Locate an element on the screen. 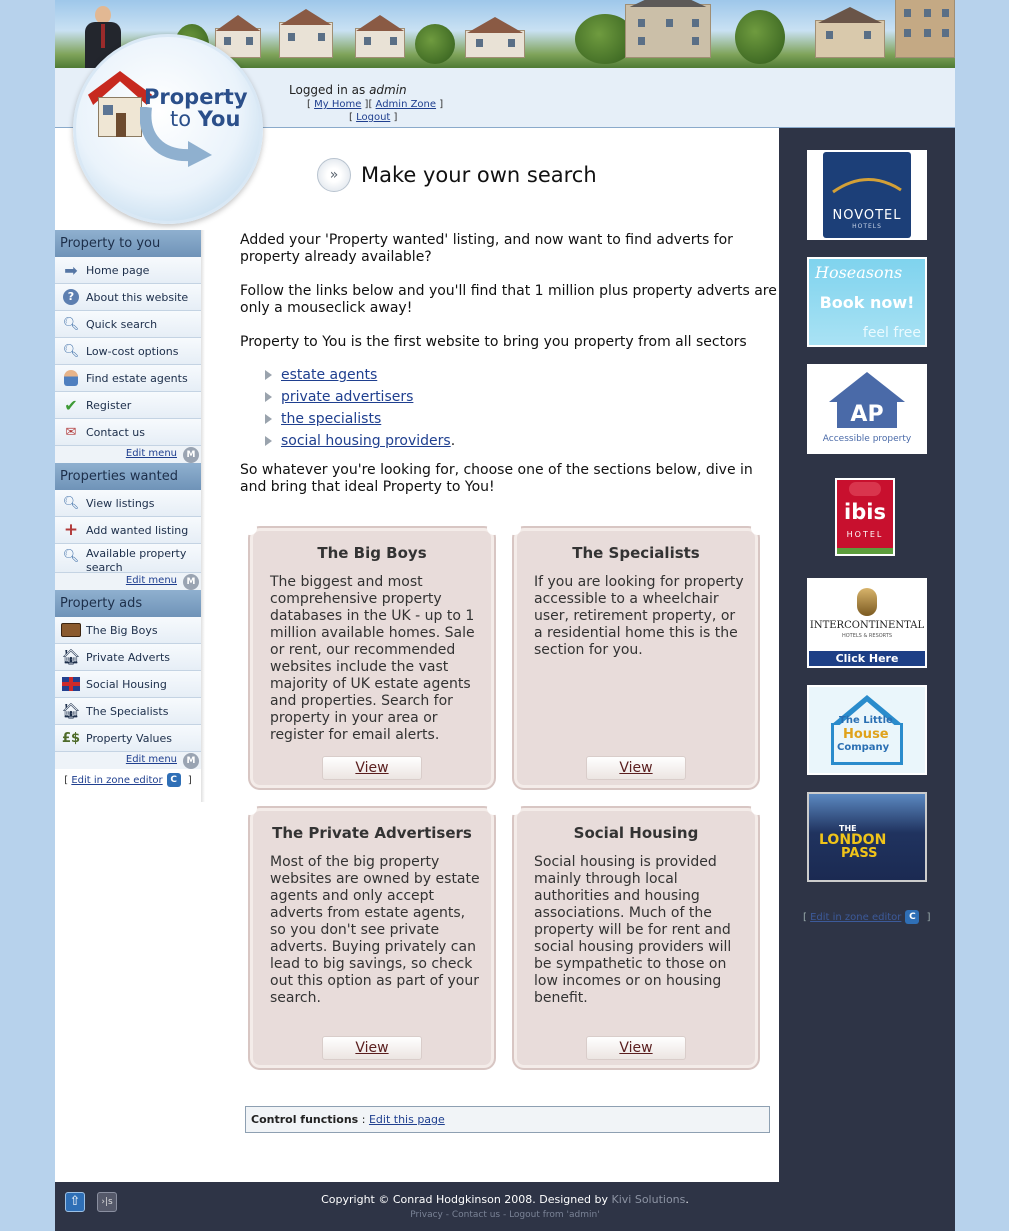 Image resolution: width=1009 pixels, height=1231 pixels. sidebar-item-view-listings: 🔍︎ View listings is located at coordinates (128, 503).